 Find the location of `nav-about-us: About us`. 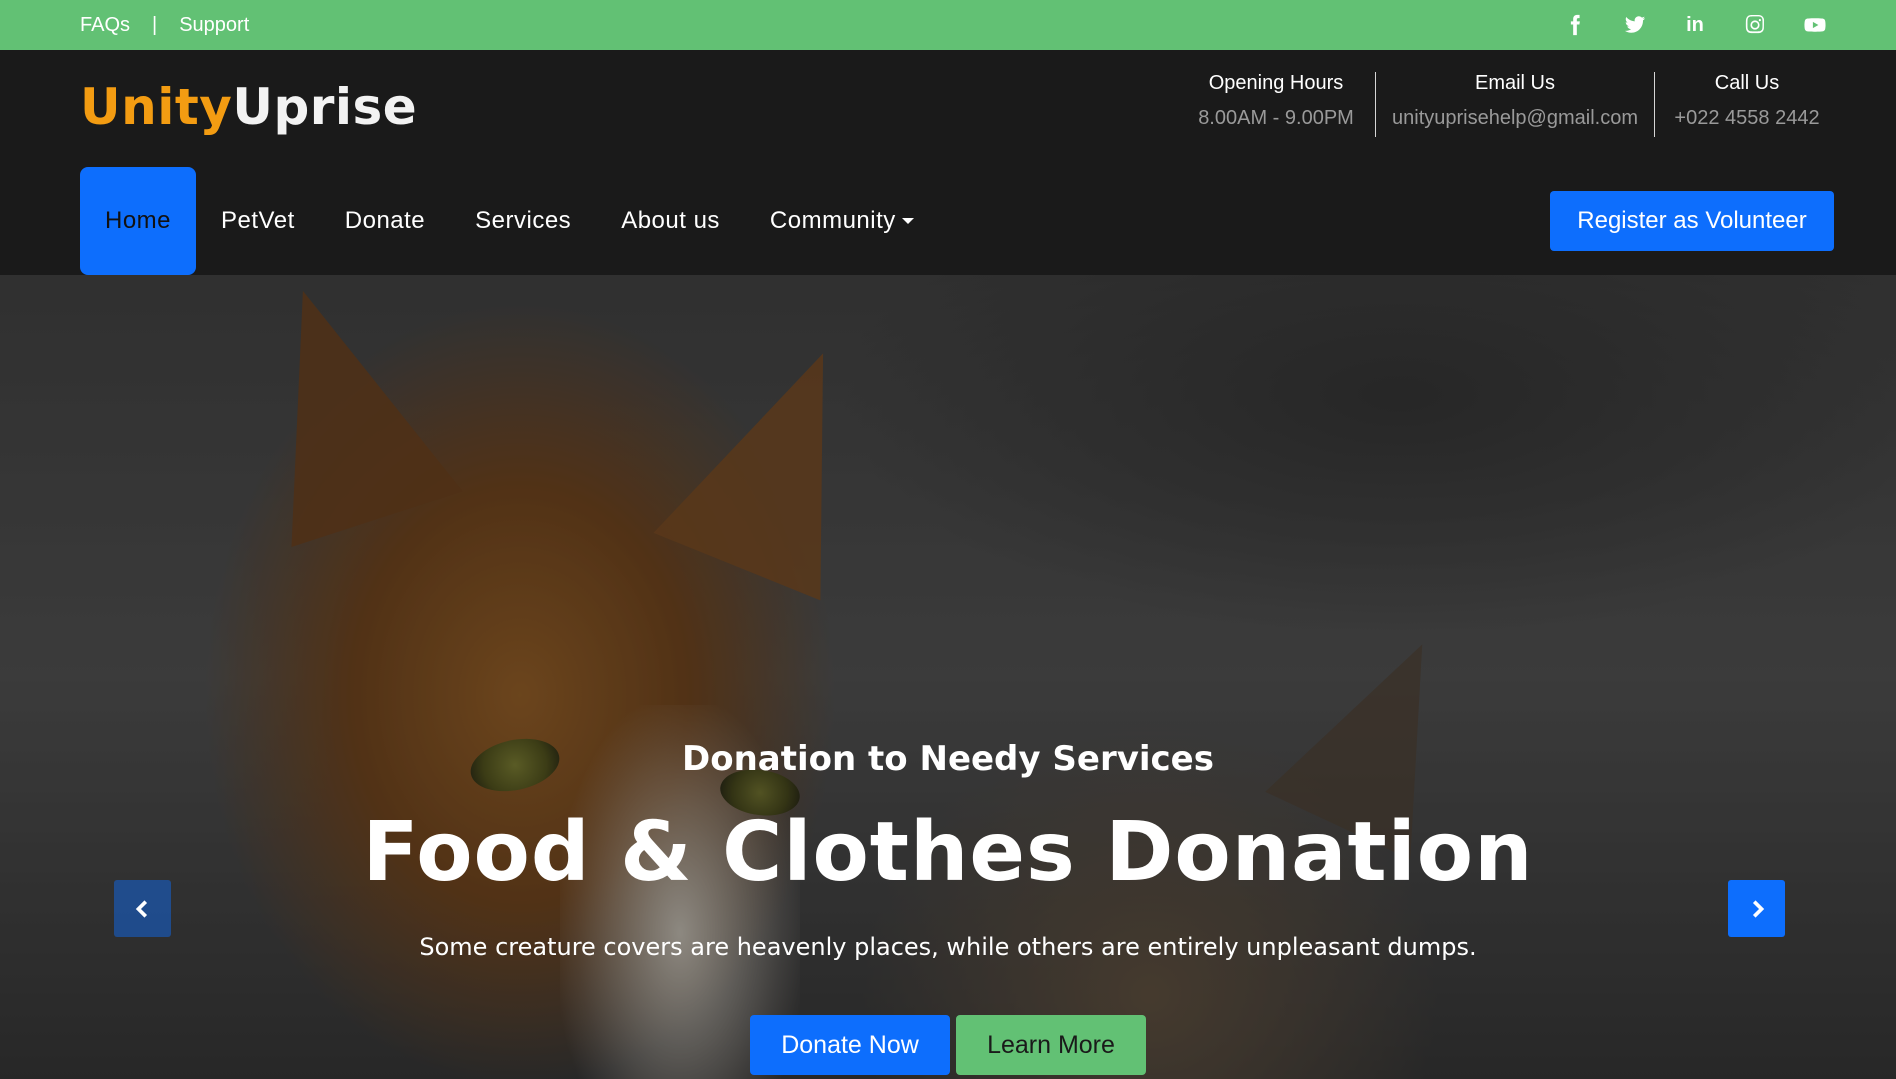

nav-about-us: About us is located at coordinates (670, 221).